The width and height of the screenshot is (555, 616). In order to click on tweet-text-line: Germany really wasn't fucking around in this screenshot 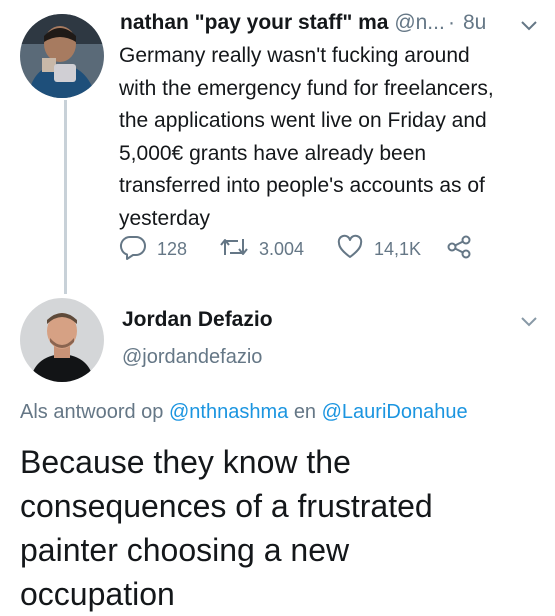, I will do `click(294, 55)`.